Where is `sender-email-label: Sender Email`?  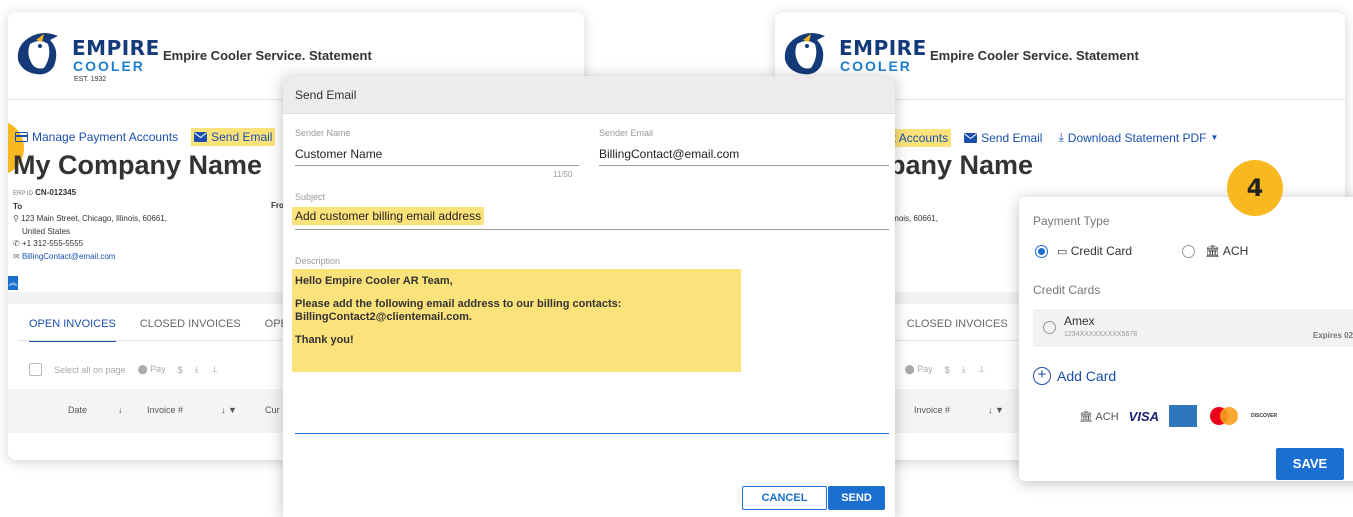 sender-email-label: Sender Email is located at coordinates (626, 133).